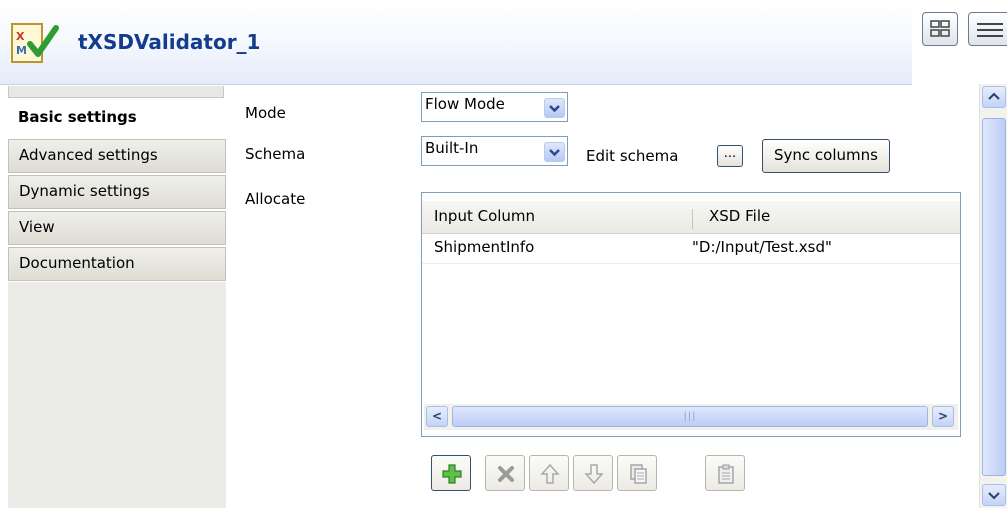  I want to click on vertical-scroll-thumb, so click(994, 297).